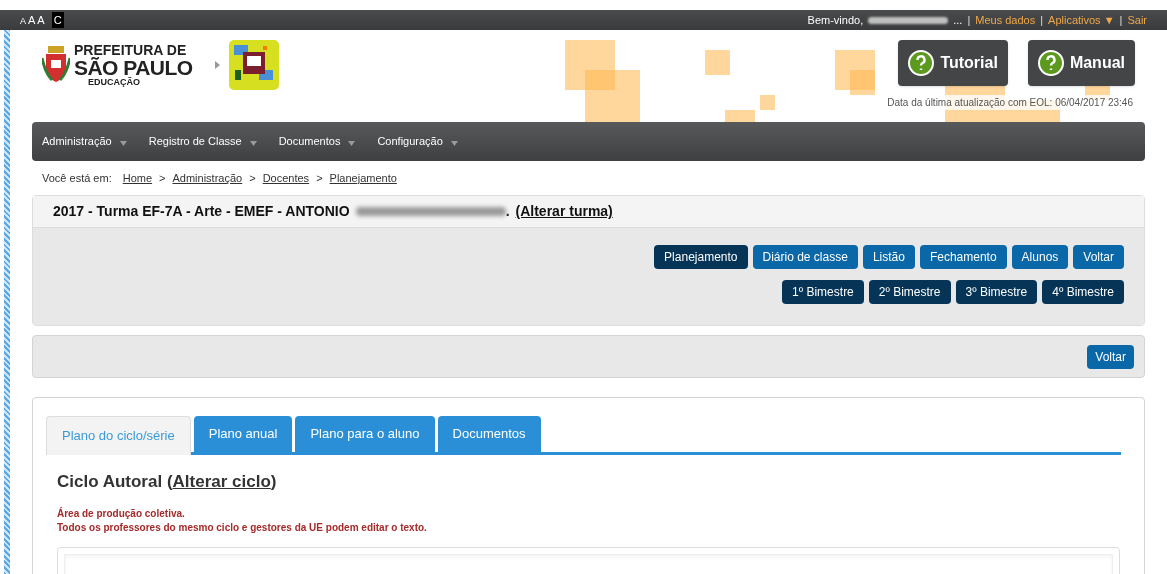 The width and height of the screenshot is (1167, 574). I want to click on breadcrumb-link: Home, so click(137, 178).